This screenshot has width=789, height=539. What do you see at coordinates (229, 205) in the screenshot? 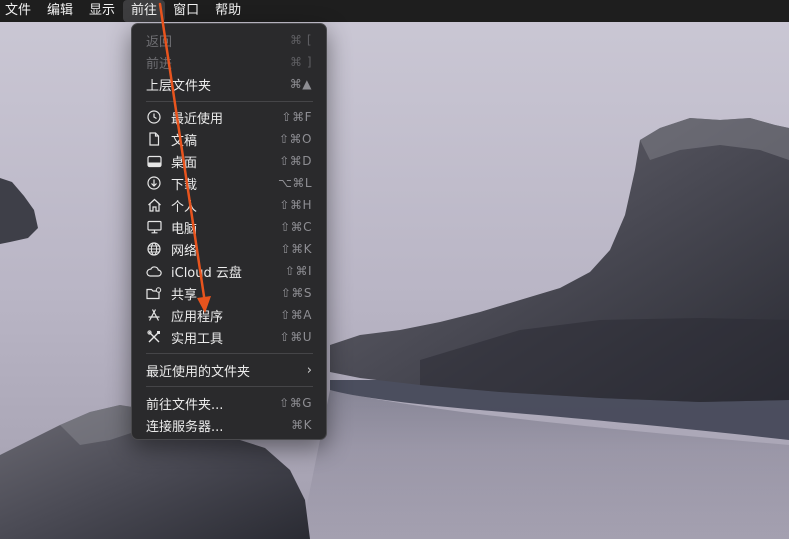
I see `menu-item-home: 个人 ⇧⌘H` at bounding box center [229, 205].